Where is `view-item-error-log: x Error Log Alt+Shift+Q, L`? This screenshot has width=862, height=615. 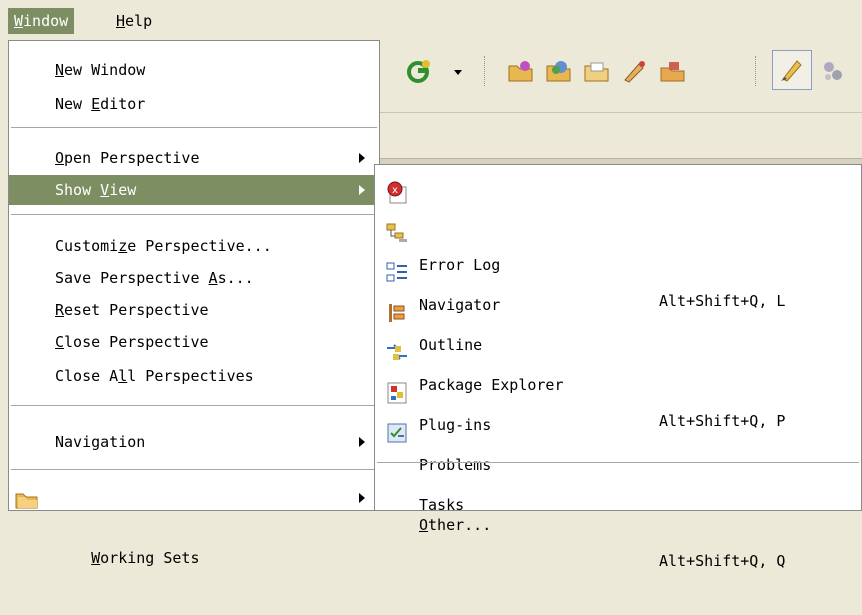
view-item-error-log: x Error Log Alt+Shift+Q, L is located at coordinates (618, 242).